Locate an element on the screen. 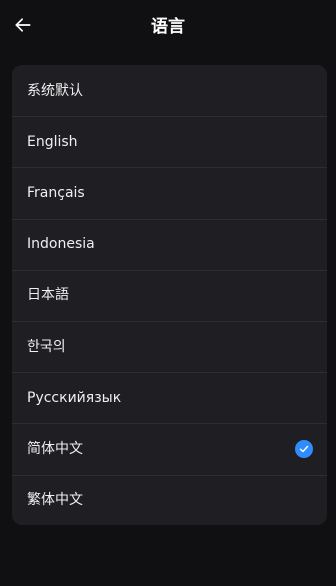 The height and width of the screenshot is (586, 336). language-label: 系统默认 is located at coordinates (55, 90).